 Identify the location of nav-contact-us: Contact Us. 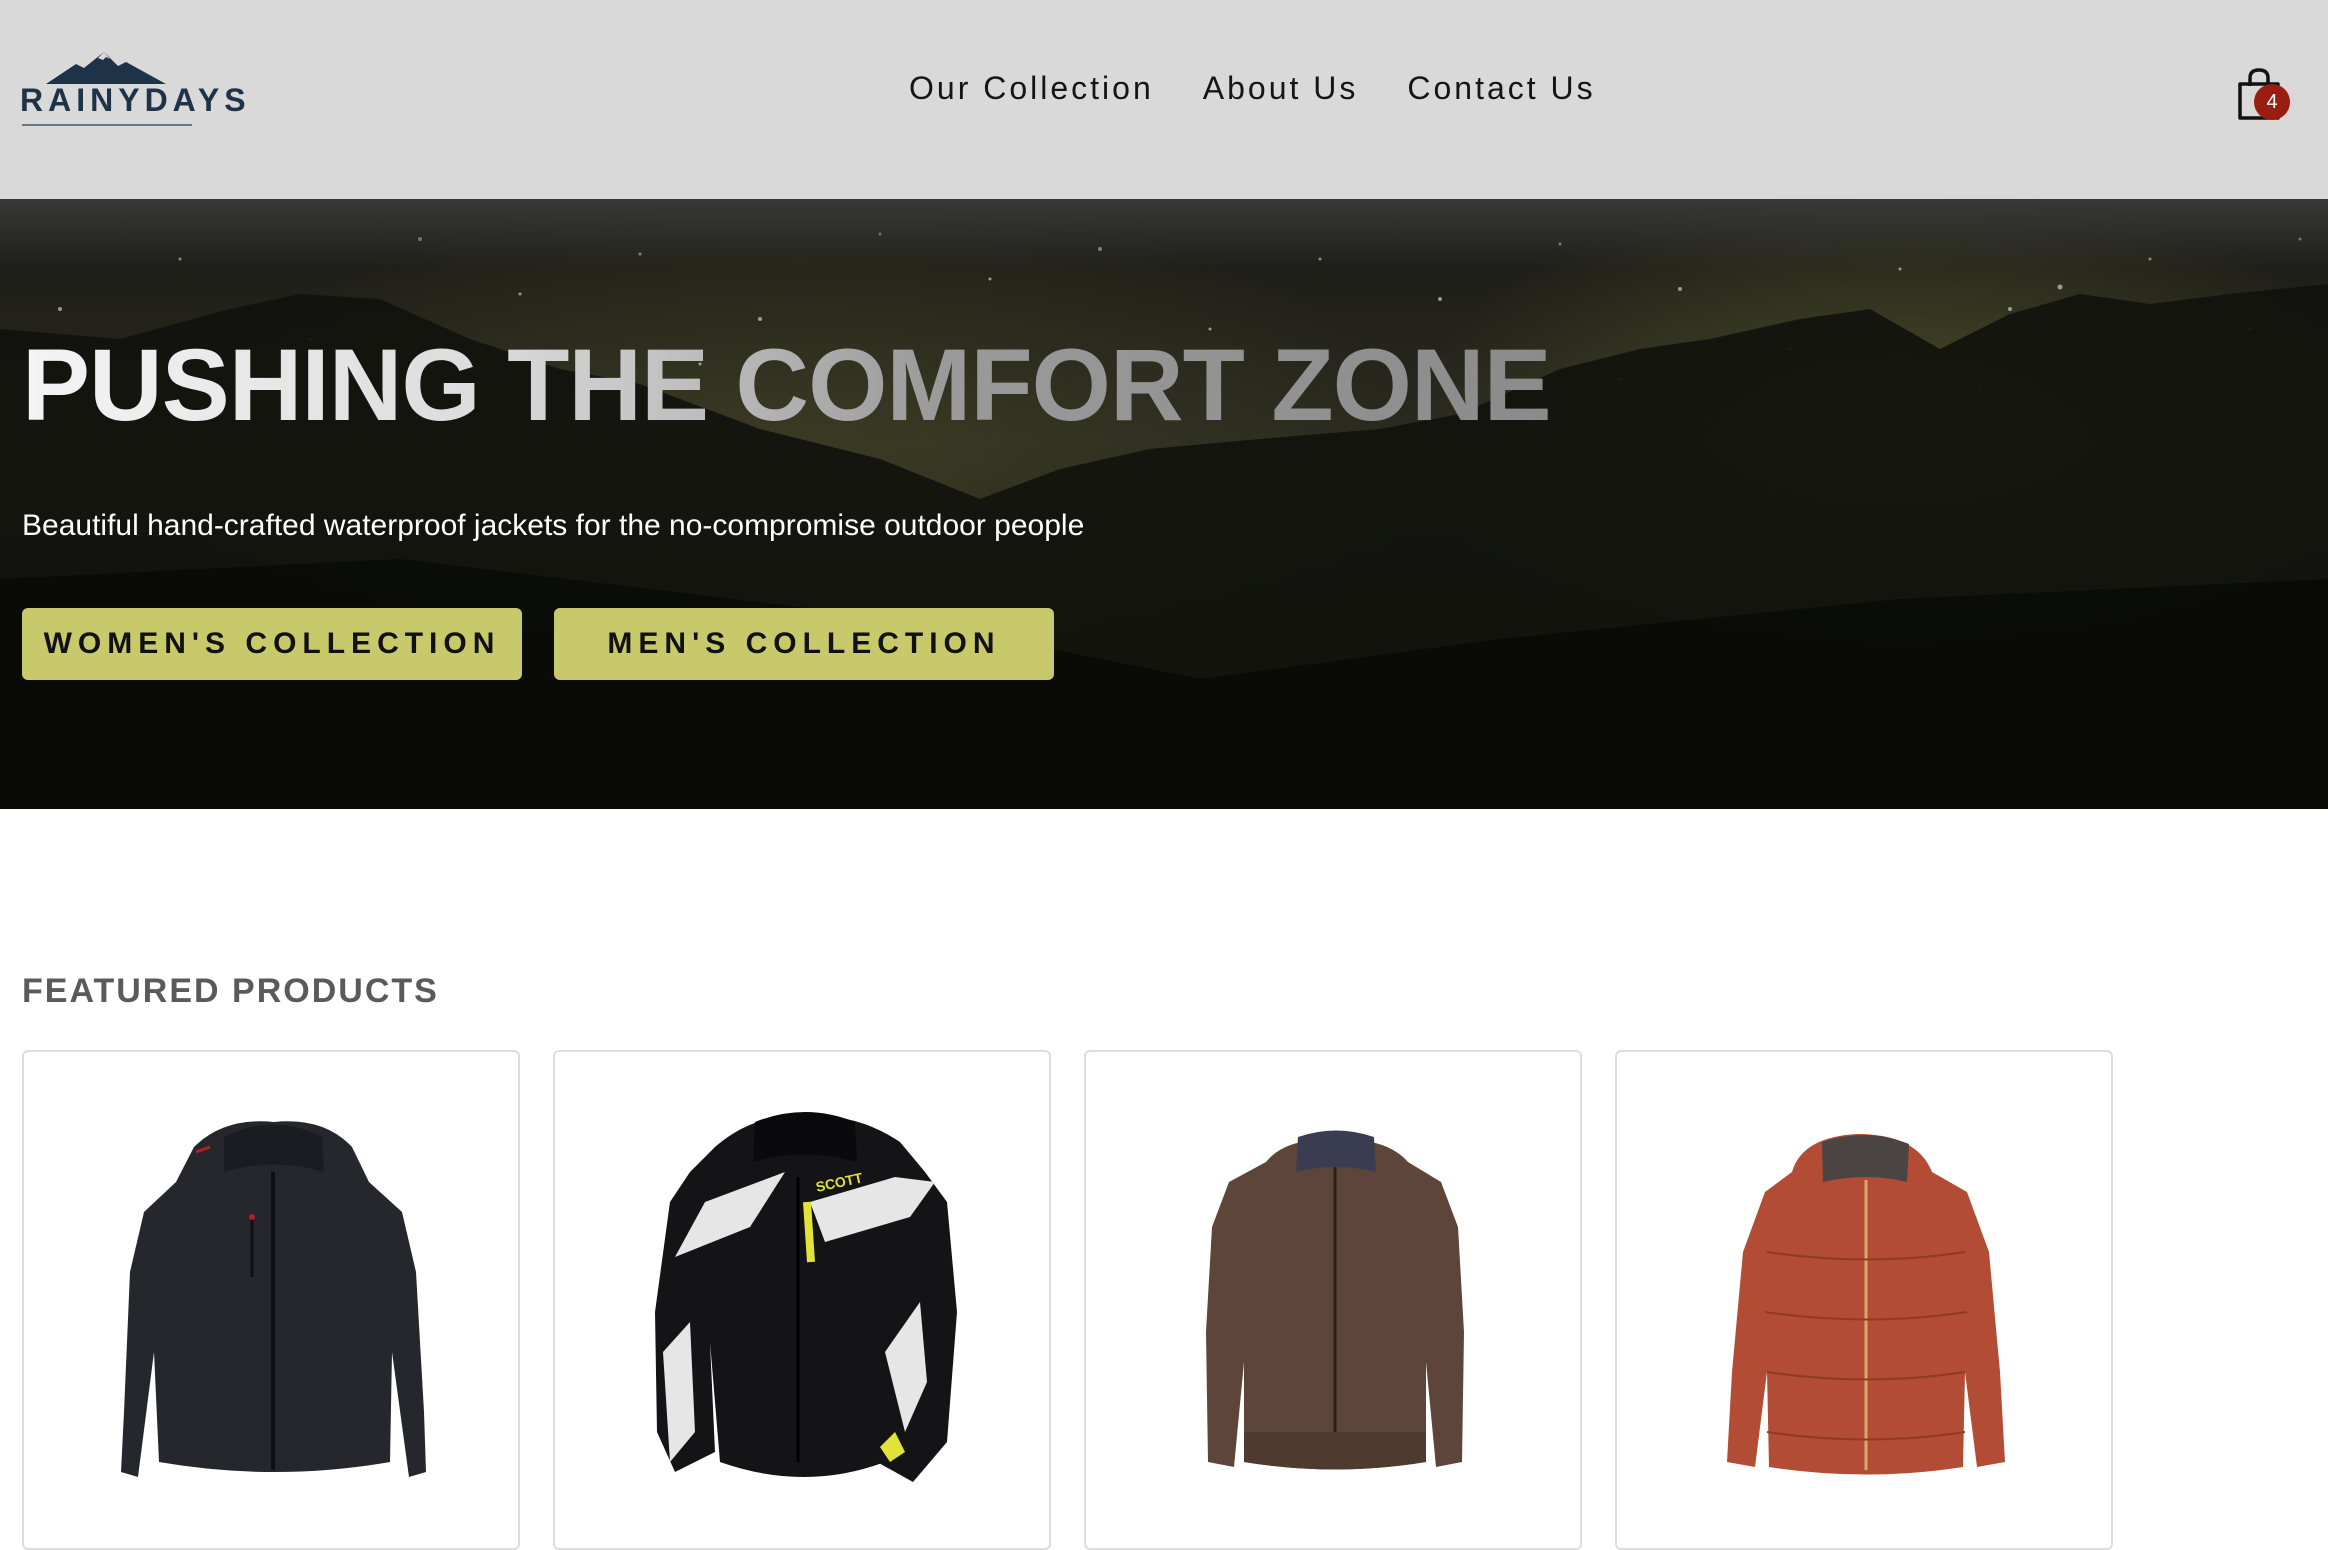
(1501, 88).